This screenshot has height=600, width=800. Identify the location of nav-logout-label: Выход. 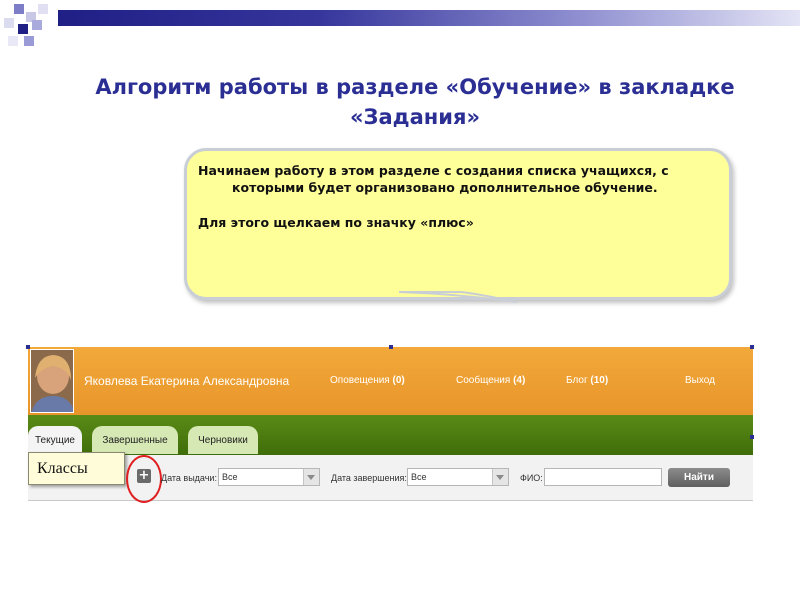
(700, 380).